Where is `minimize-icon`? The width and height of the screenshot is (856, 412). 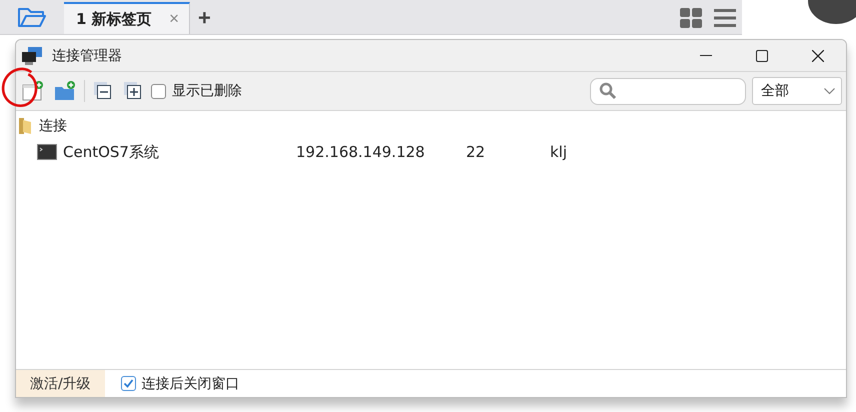 minimize-icon is located at coordinates (706, 55).